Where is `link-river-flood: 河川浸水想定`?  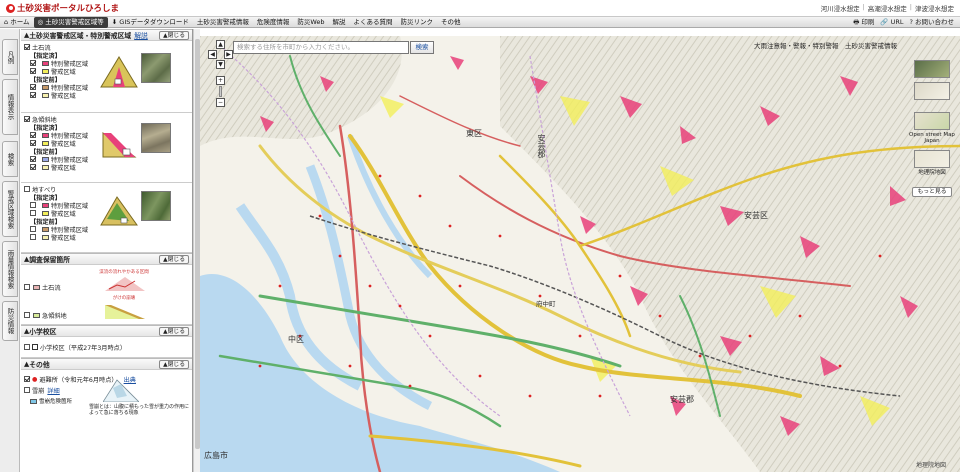
link-river-flood: 河川浸水想定 is located at coordinates (840, 8).